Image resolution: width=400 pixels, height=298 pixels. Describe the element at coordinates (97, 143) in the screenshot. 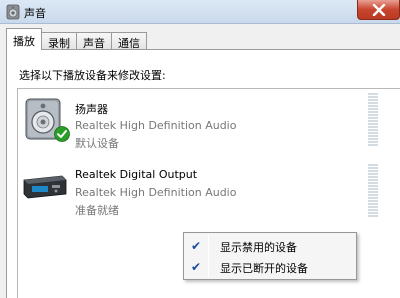

I see `device-status: 默认设备` at that location.